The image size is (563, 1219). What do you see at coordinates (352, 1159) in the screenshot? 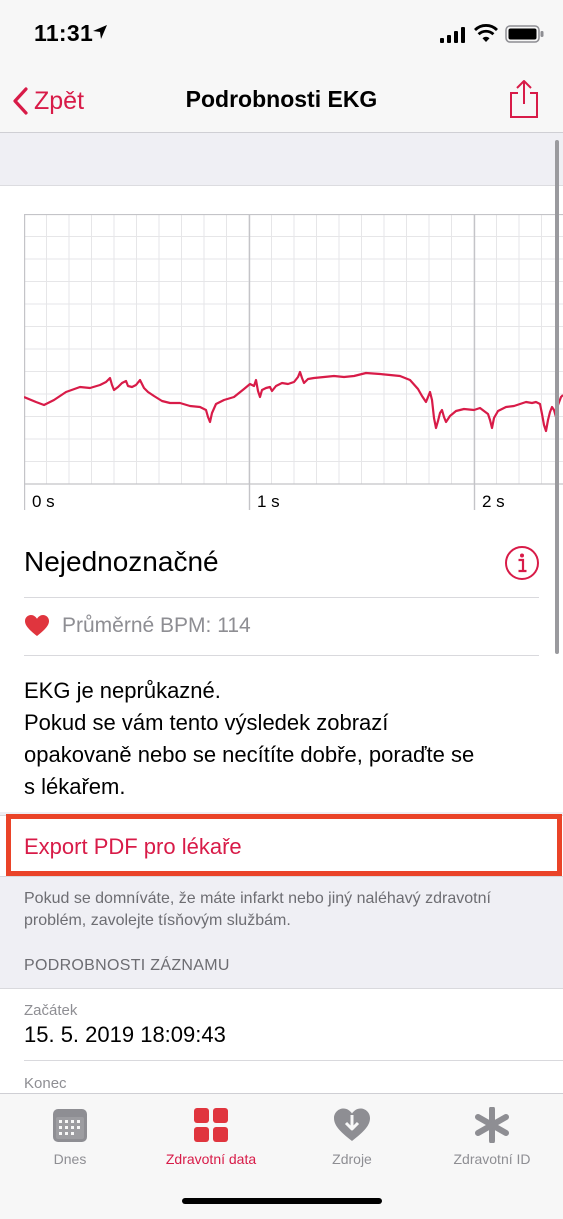
I see `tab-label: Zdroje` at bounding box center [352, 1159].